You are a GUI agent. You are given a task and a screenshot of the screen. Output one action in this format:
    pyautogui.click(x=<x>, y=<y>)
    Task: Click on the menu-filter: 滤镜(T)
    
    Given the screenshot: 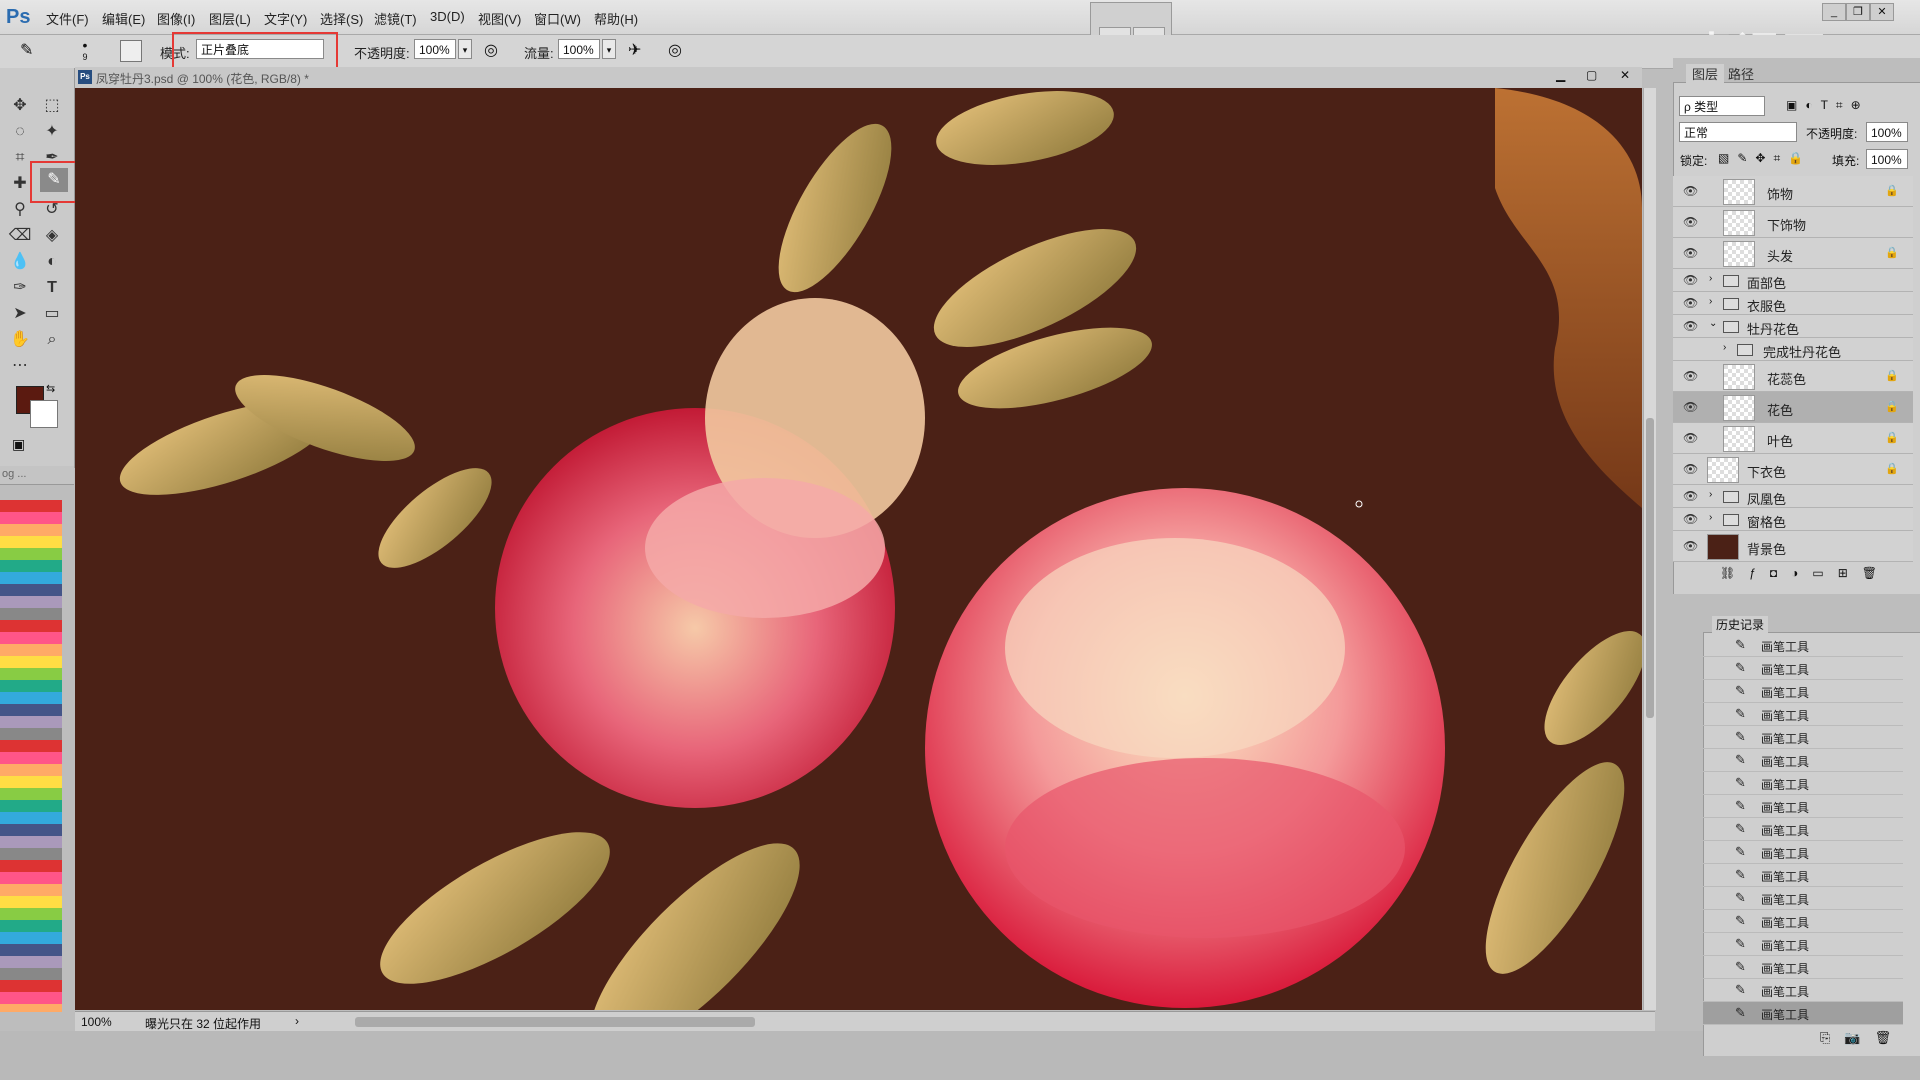 What is the action you would take?
    pyautogui.click(x=395, y=18)
    